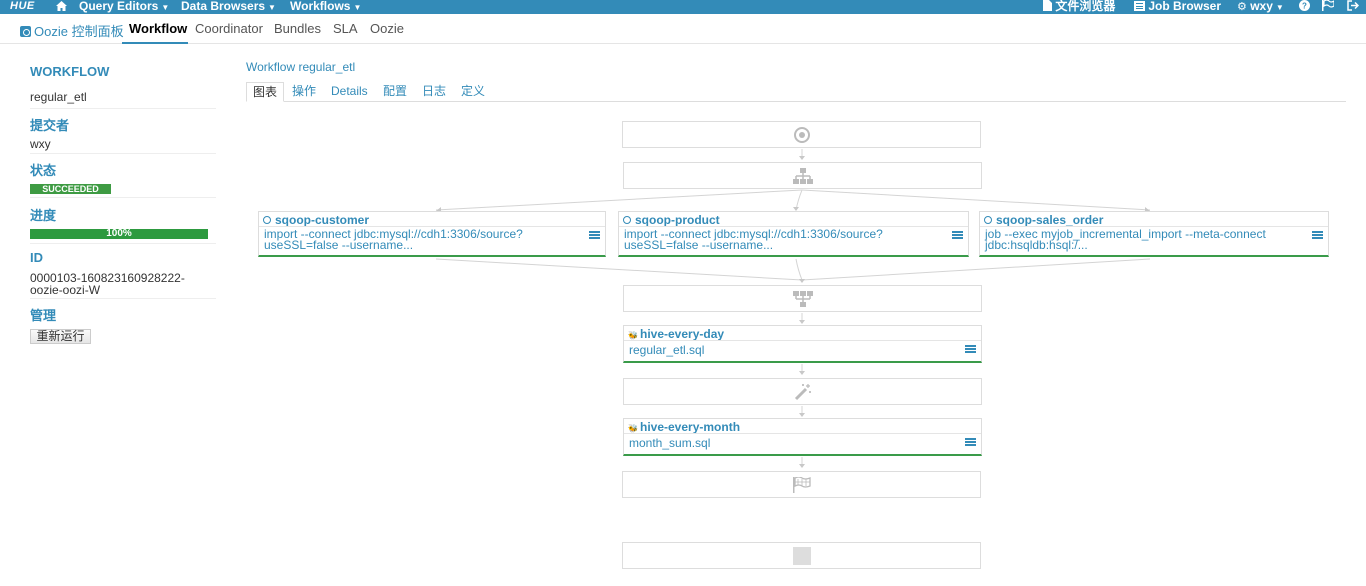 The height and width of the screenshot is (586, 1366). What do you see at coordinates (682, 334) in the screenshot?
I see `action-name: hive-every-day` at bounding box center [682, 334].